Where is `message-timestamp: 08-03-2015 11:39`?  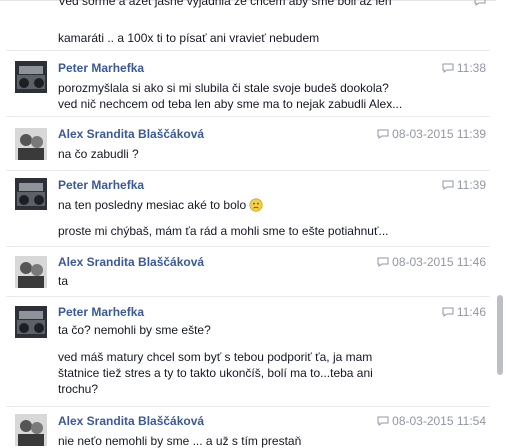 message-timestamp: 08-03-2015 11:39 is located at coordinates (431, 134).